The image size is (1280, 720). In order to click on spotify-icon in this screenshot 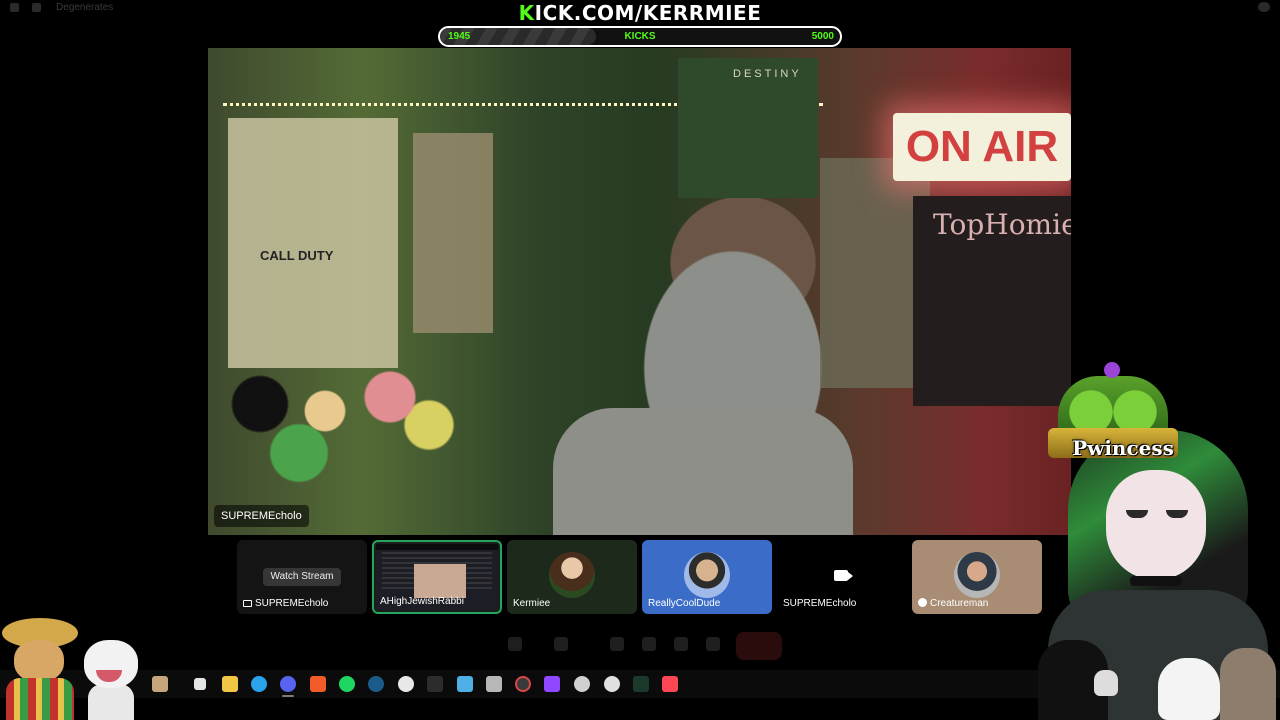, I will do `click(347, 684)`.